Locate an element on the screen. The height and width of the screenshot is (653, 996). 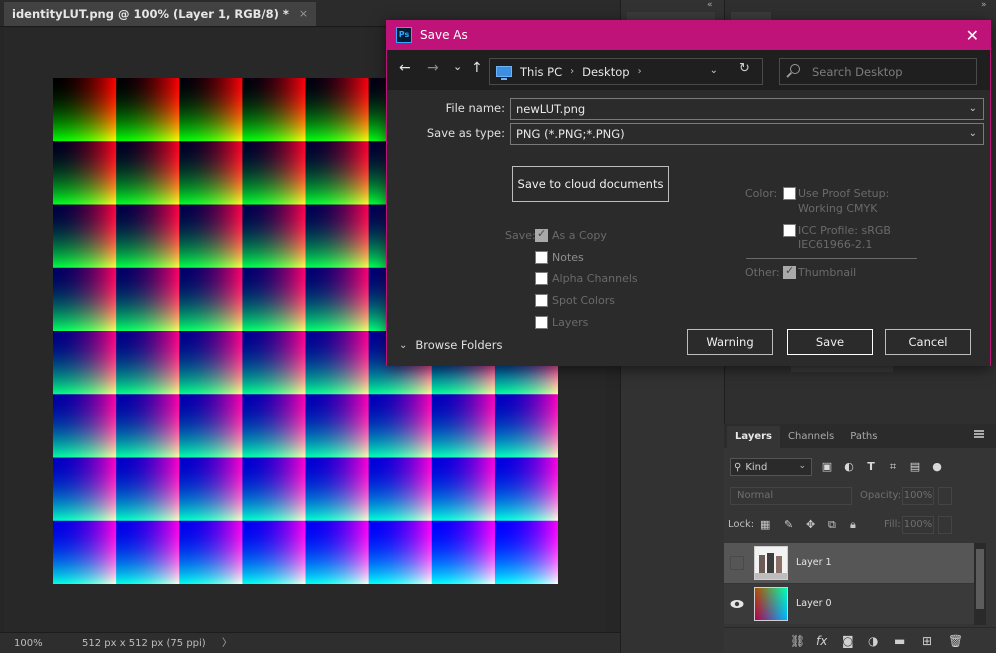
search-icon: ⚲ is located at coordinates (738, 467).